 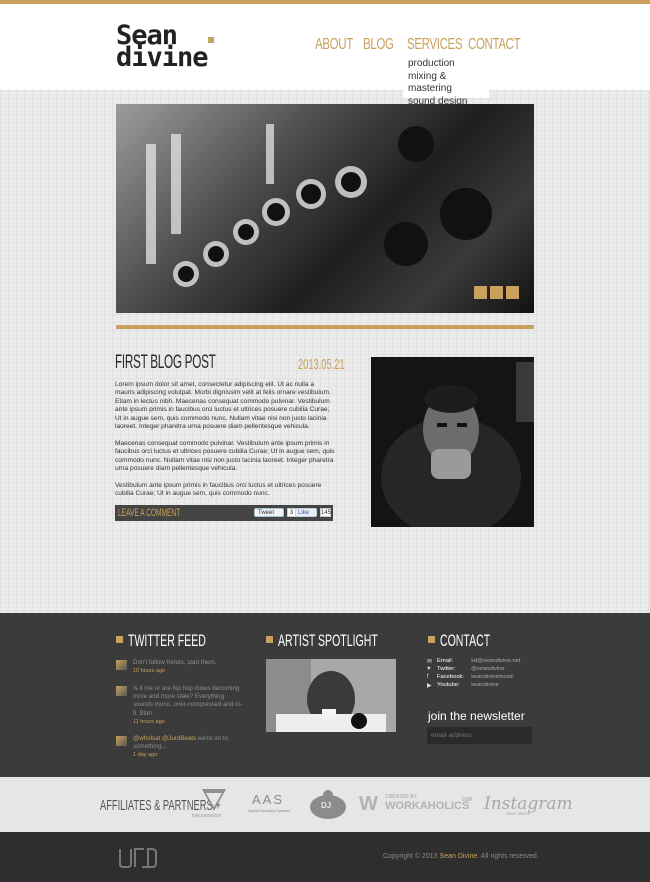 I want to click on instagram-logo: Instagram Sean Divine, so click(x=528, y=805).